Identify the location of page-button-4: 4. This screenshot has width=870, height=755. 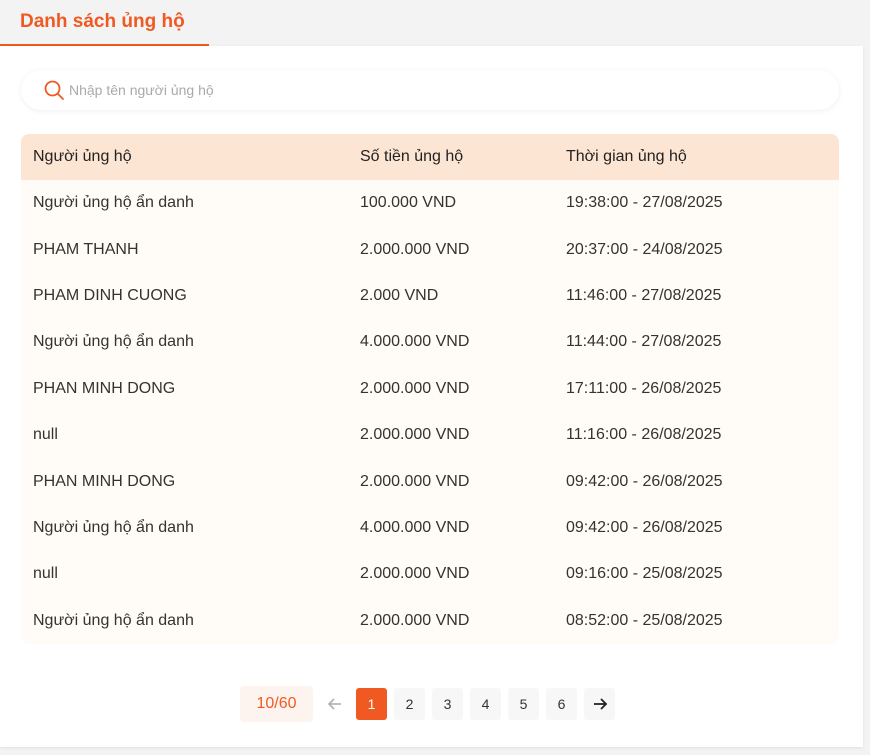
(485, 704).